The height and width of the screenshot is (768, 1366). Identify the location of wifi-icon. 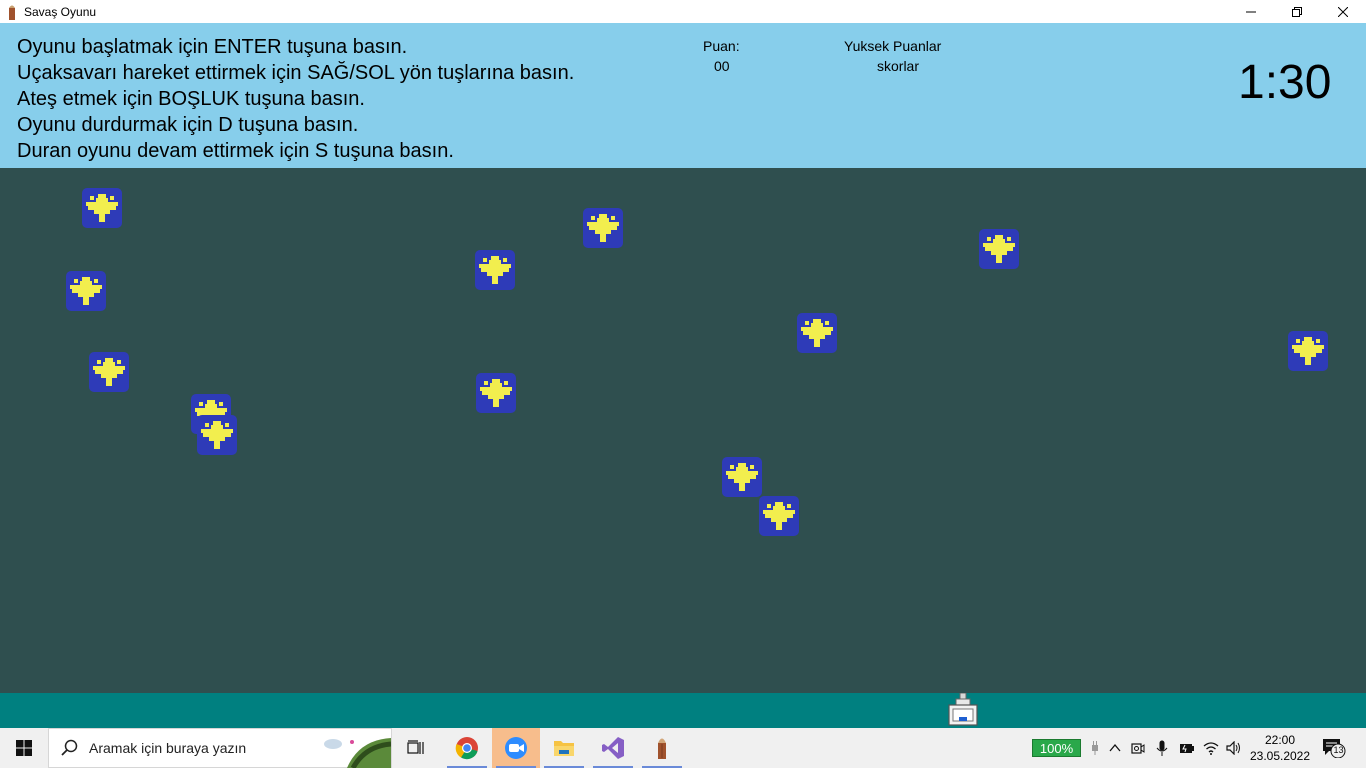
(1211, 748).